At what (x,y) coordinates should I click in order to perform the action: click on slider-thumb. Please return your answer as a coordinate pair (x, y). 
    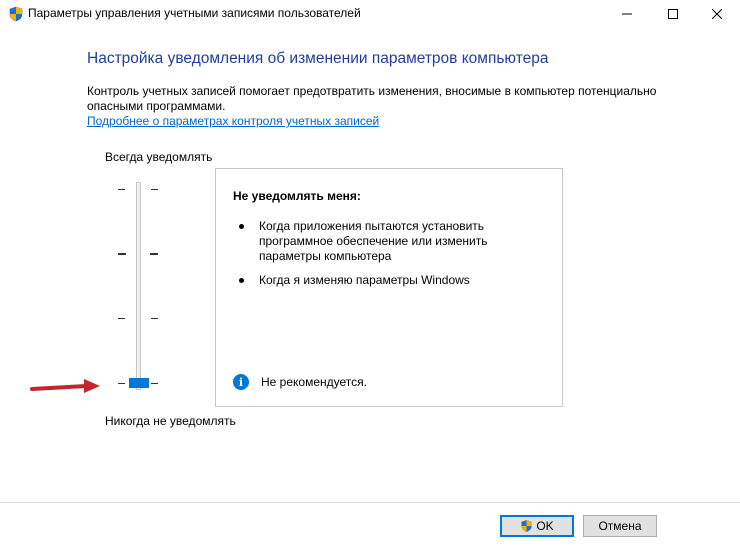
    Looking at the image, I should click on (139, 383).